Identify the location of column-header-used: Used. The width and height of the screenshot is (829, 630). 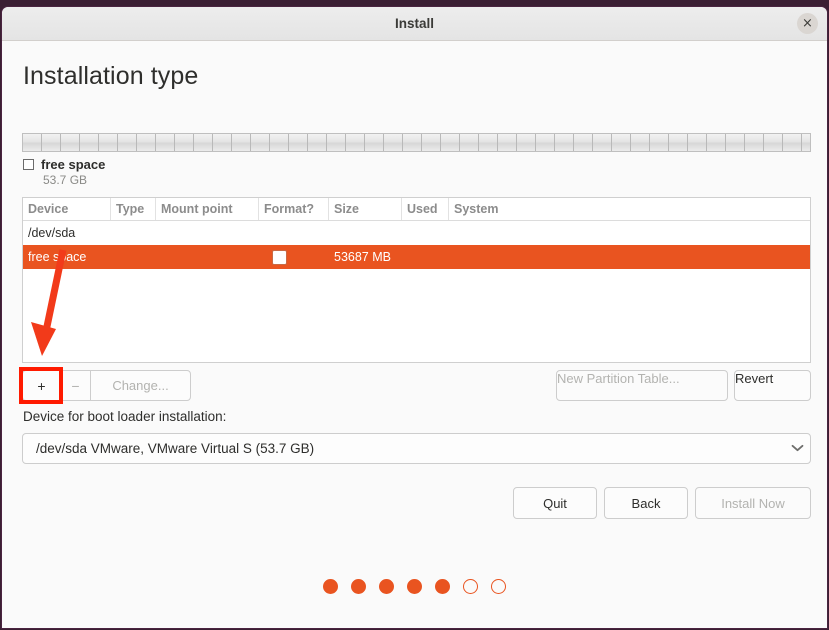
(425, 209).